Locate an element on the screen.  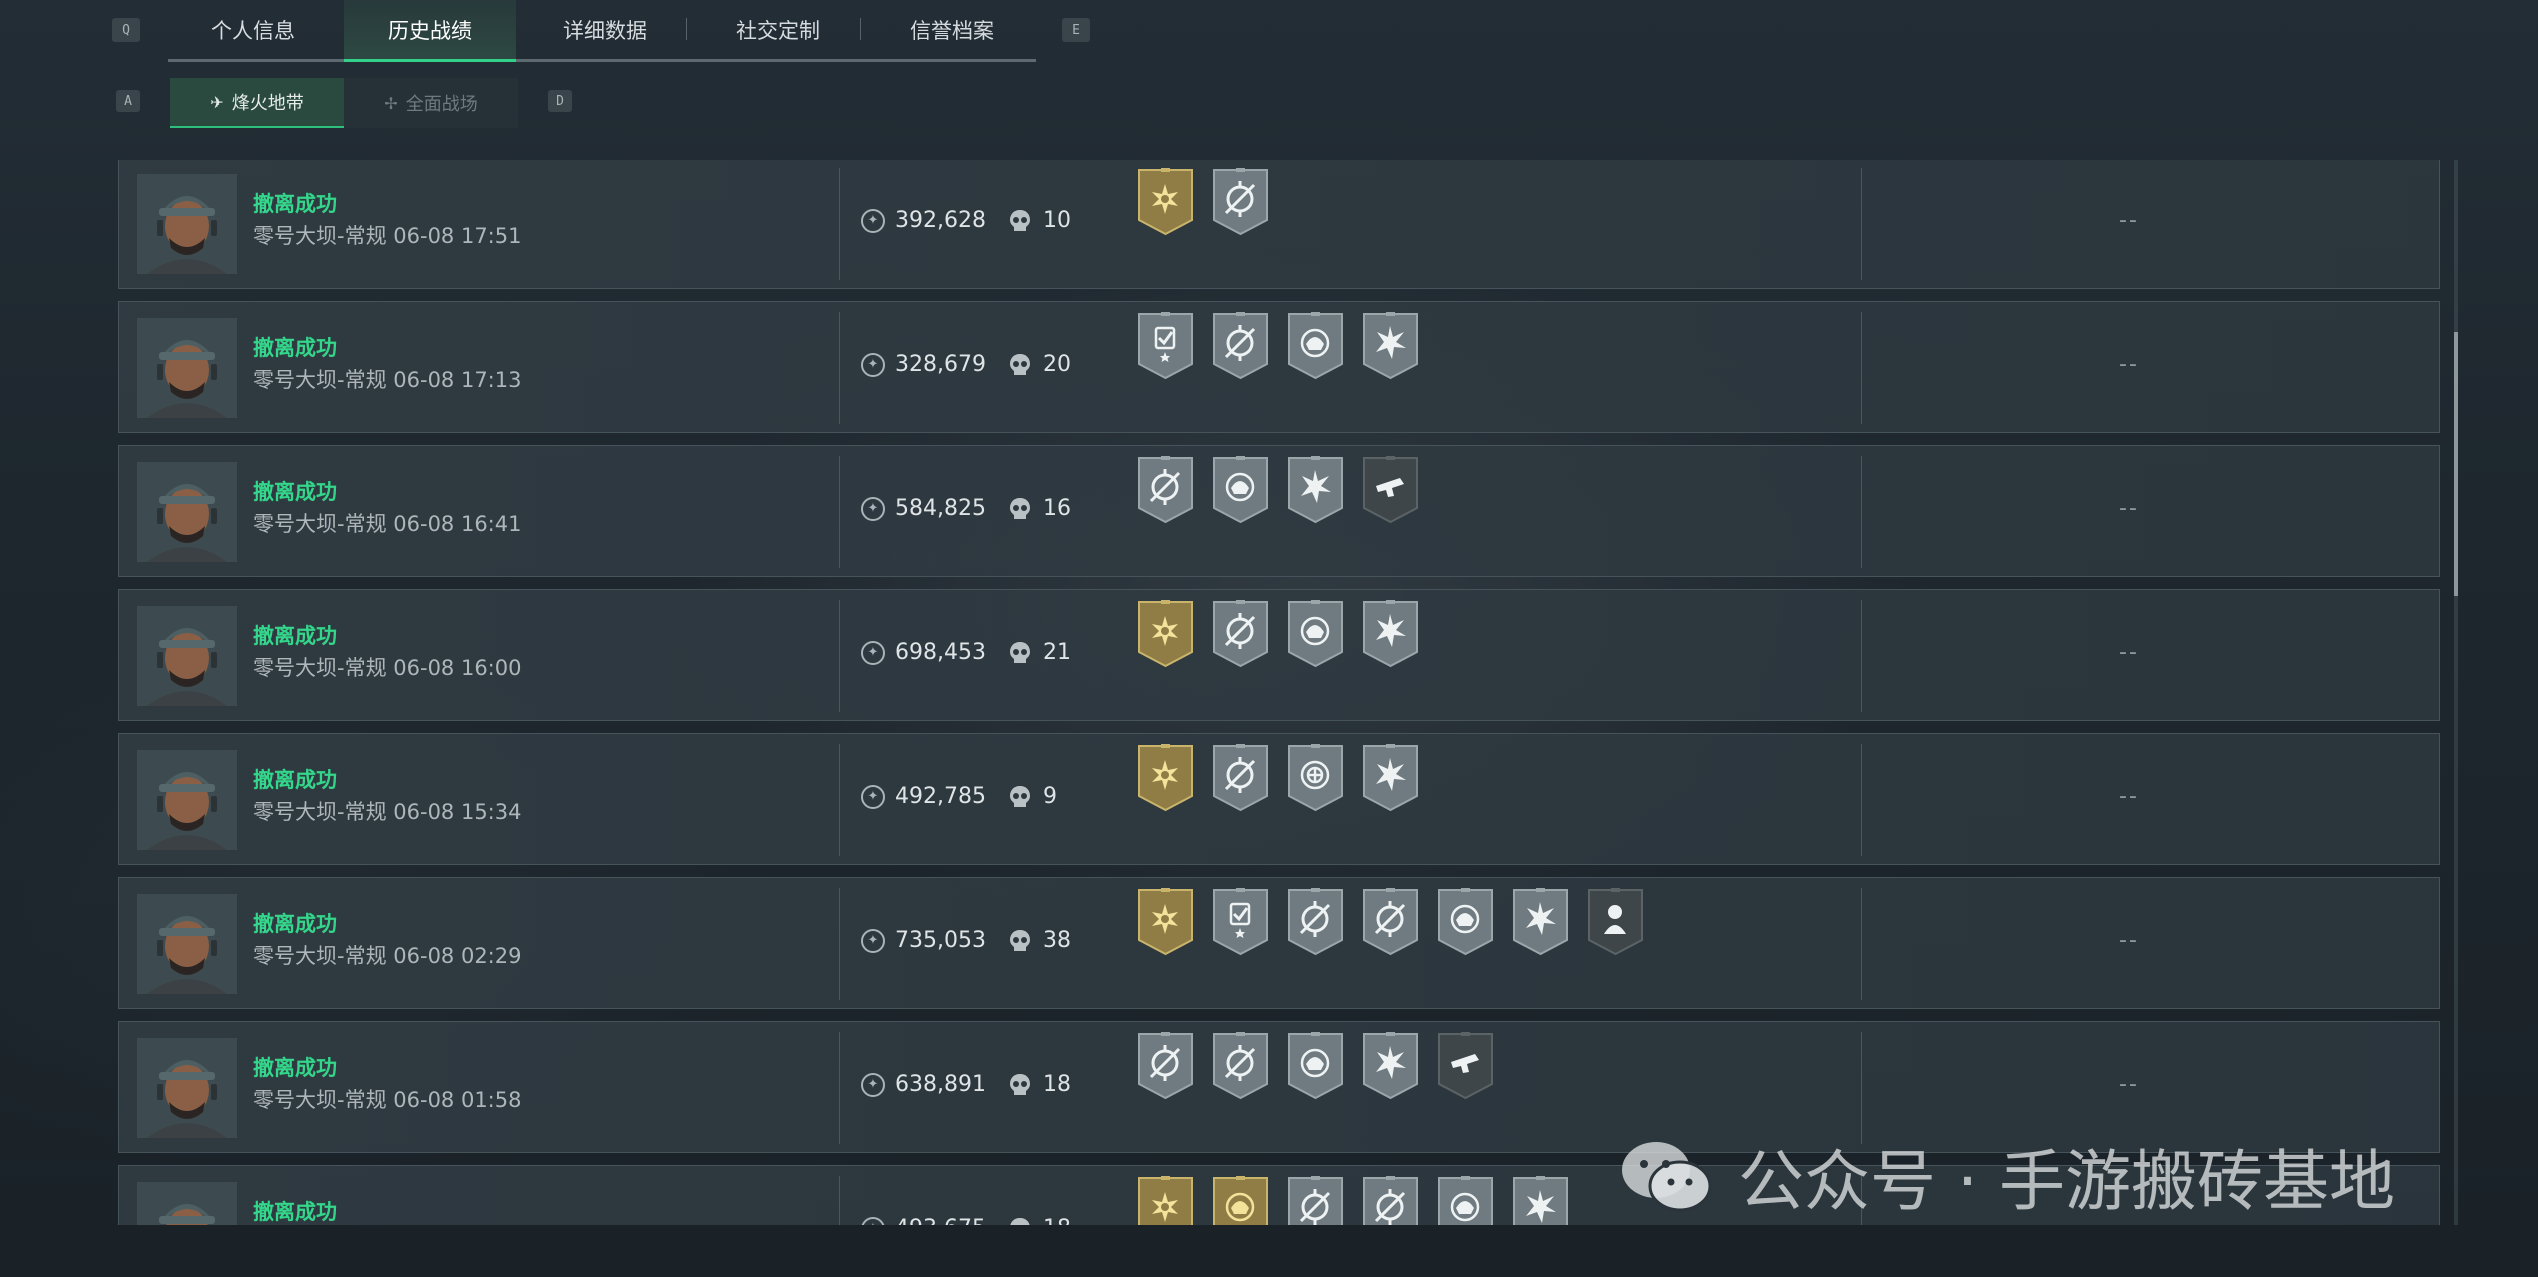
match-row: 撤离成功 零号大坝-常规 06-08 02:29 ✦ 735,053 38 -- is located at coordinates (1279, 943).